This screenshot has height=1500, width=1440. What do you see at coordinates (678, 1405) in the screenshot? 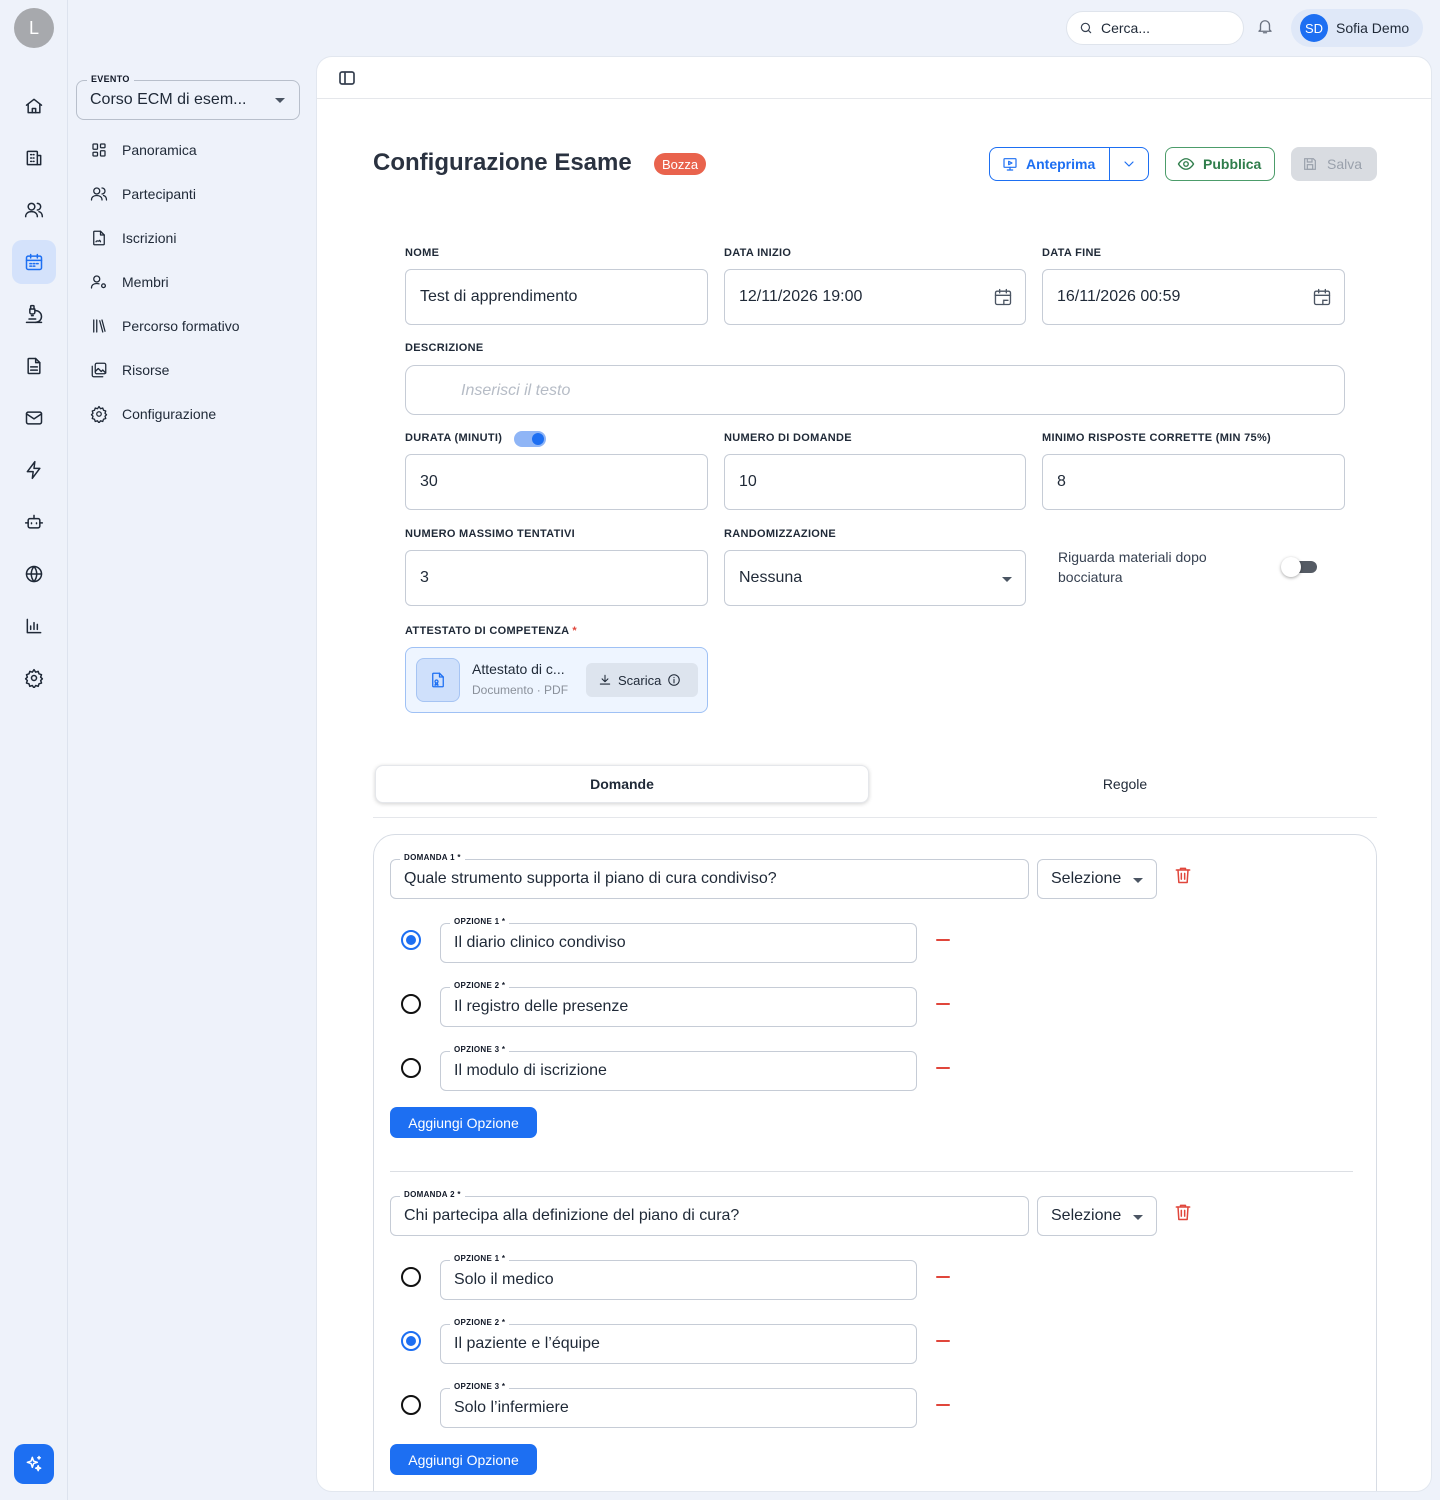
I see `option-field: OPZIONE 3 * Solo l’infermiere` at bounding box center [678, 1405].